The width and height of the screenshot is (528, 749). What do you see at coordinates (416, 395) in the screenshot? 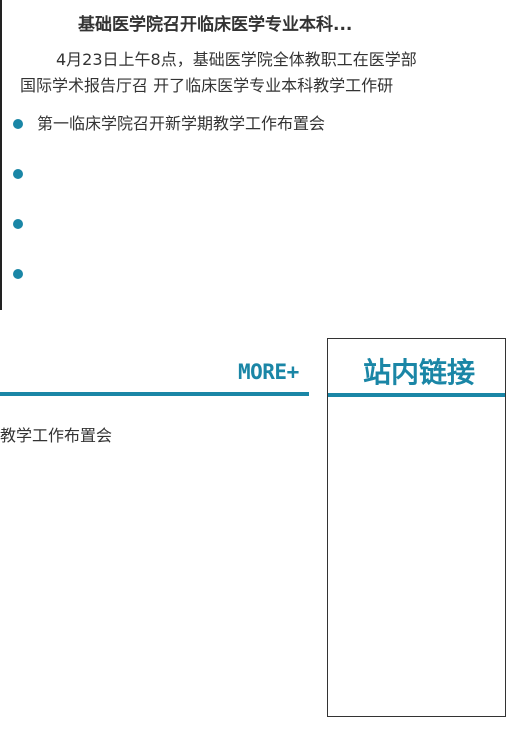
I see `site-links-divider` at bounding box center [416, 395].